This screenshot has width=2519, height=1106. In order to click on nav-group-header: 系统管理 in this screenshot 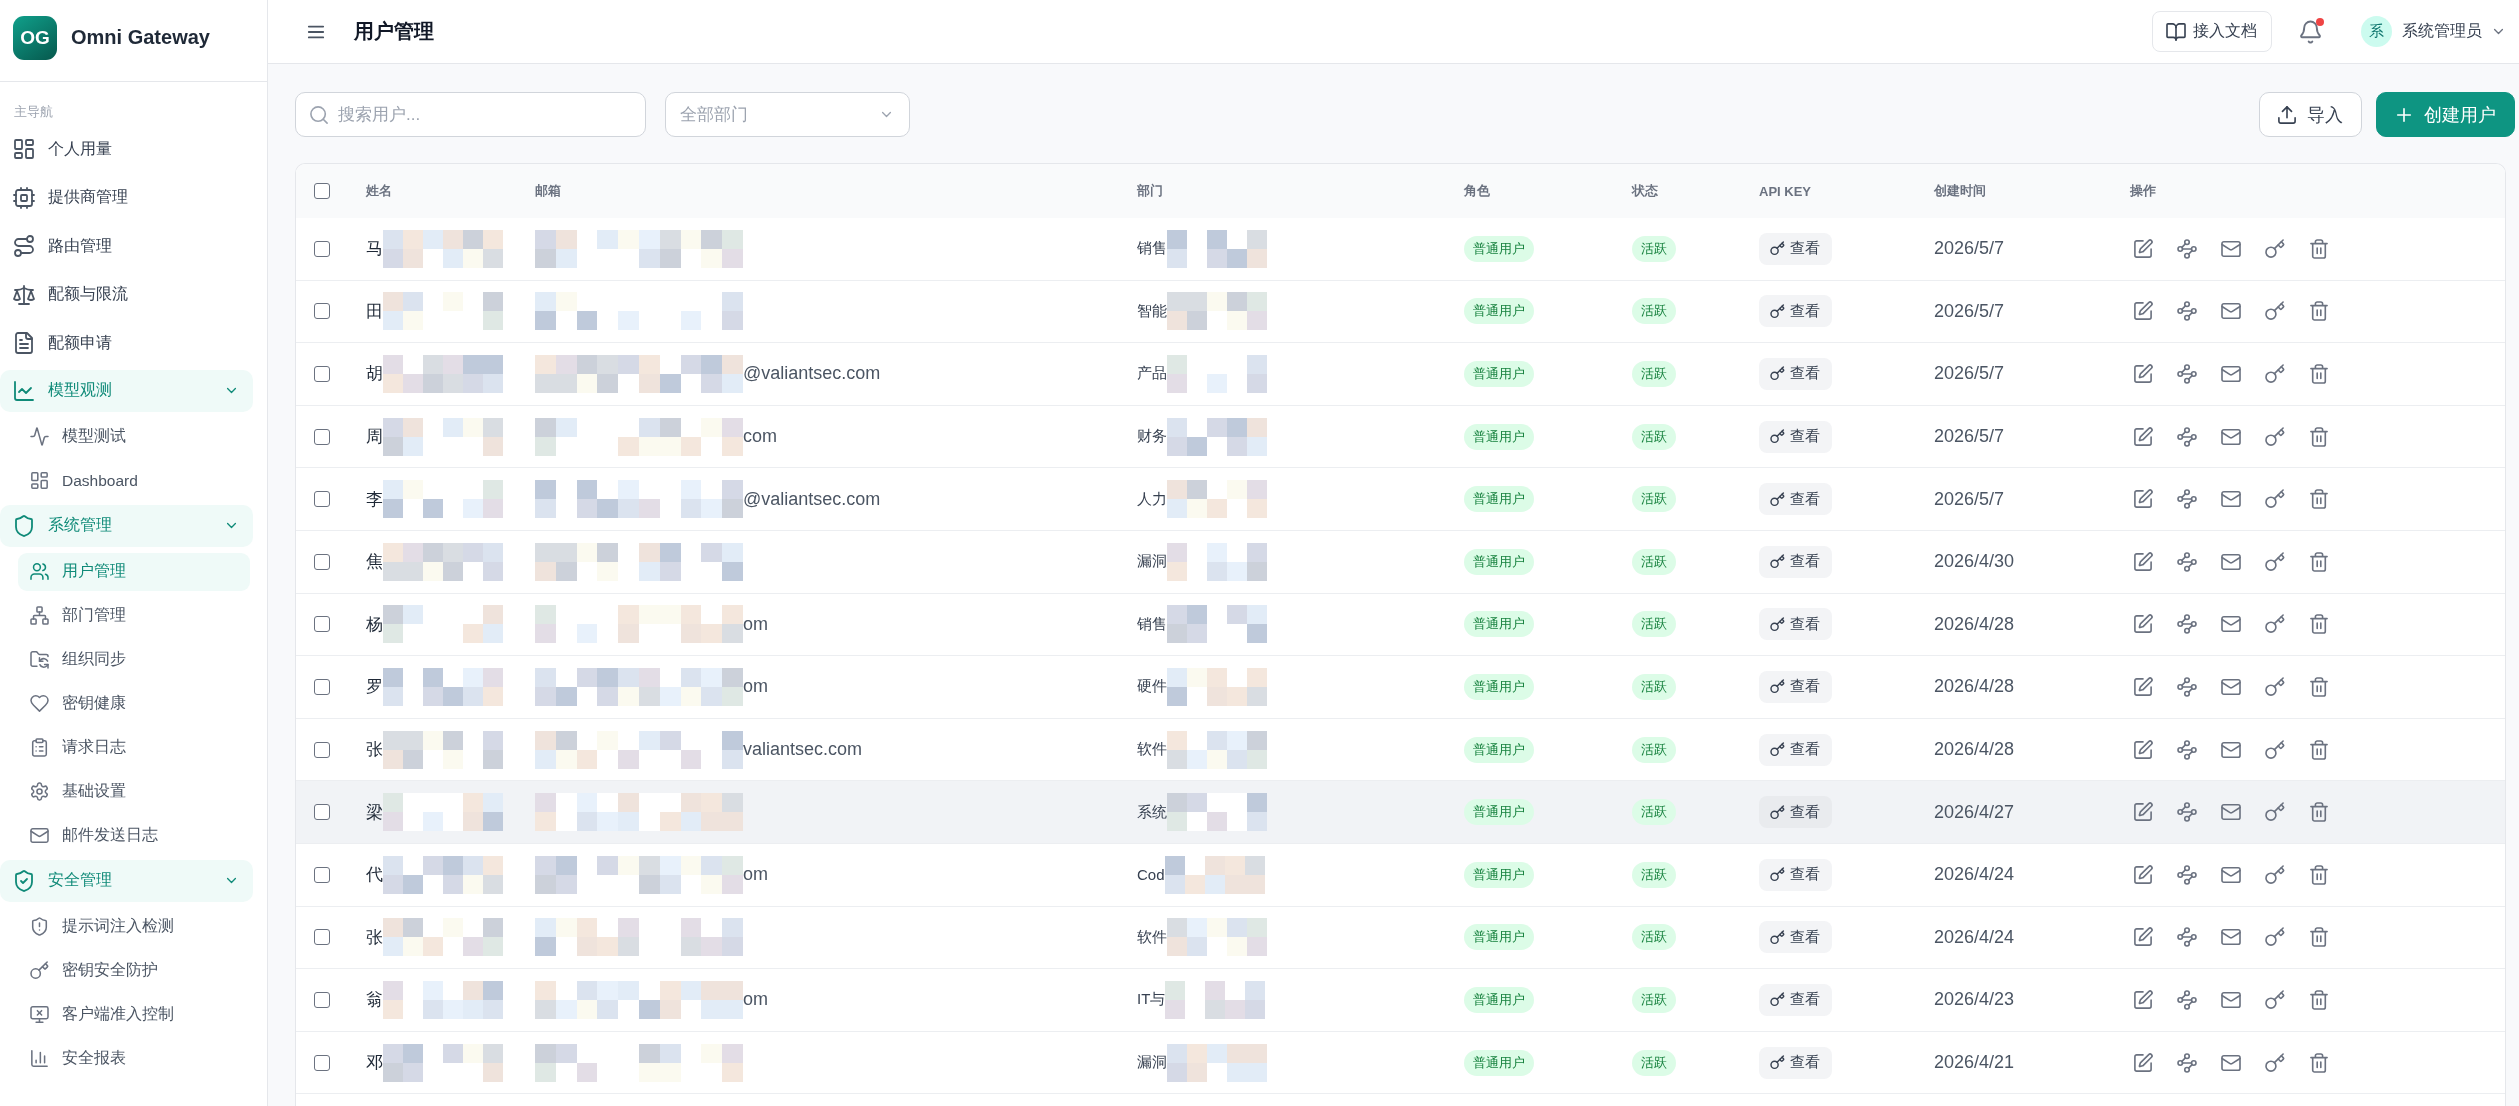, I will do `click(126, 525)`.